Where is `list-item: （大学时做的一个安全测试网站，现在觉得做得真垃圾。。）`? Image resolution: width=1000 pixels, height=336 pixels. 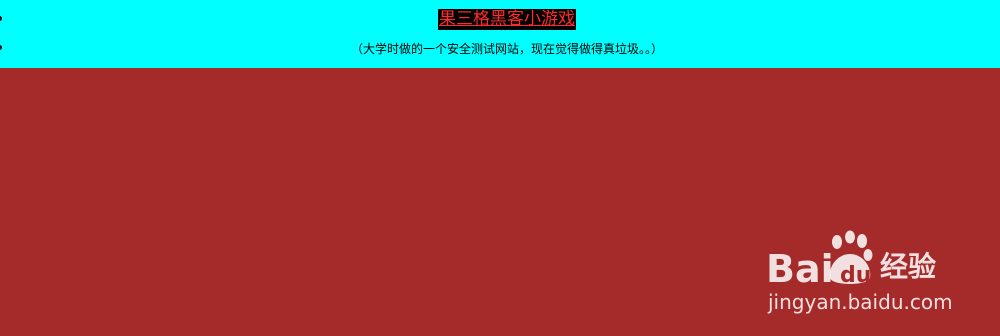
list-item: （大学时做的一个安全测试网站，现在觉得做得真垃圾。。） is located at coordinates (507, 47).